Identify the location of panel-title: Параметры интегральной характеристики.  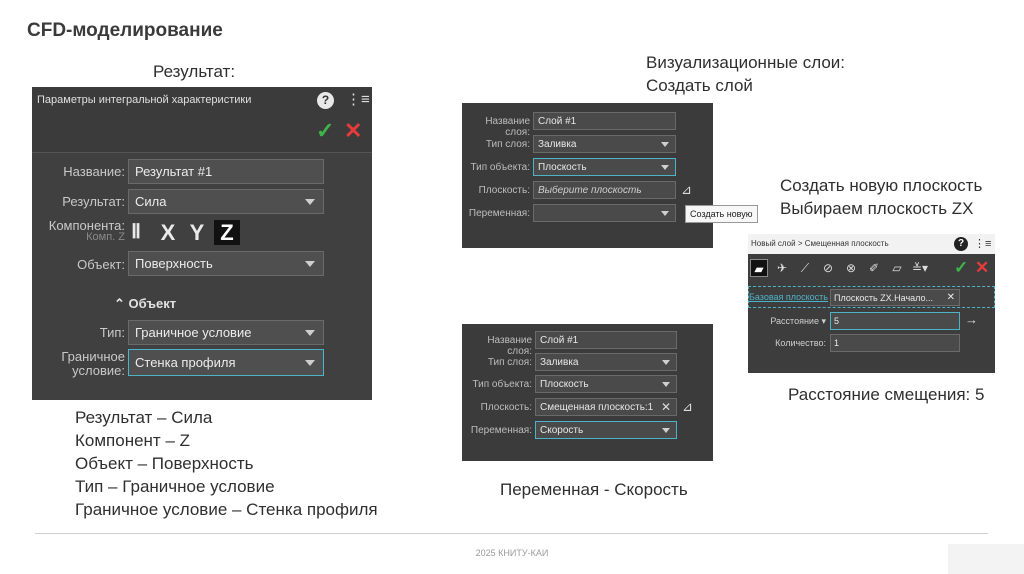
(144, 100).